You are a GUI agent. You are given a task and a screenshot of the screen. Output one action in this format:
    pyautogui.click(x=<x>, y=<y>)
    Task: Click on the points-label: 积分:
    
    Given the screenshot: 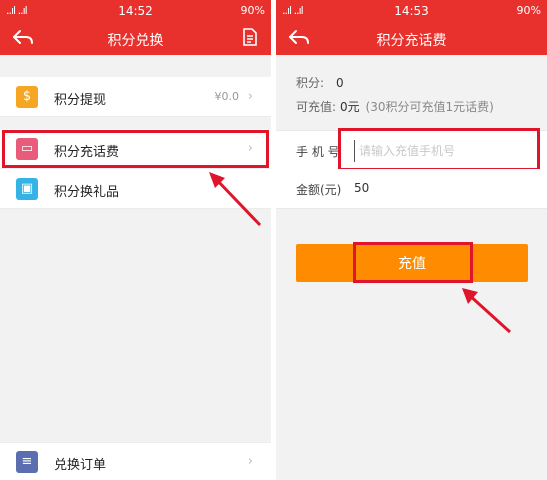 What is the action you would take?
    pyautogui.click(x=310, y=83)
    